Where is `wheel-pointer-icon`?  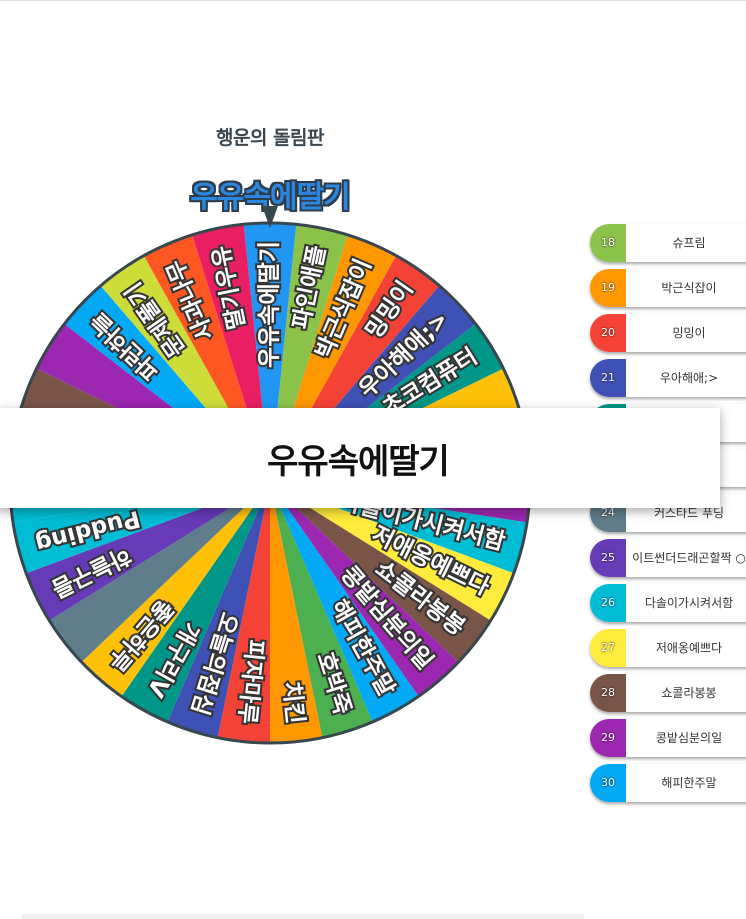 wheel-pointer-icon is located at coordinates (270, 217).